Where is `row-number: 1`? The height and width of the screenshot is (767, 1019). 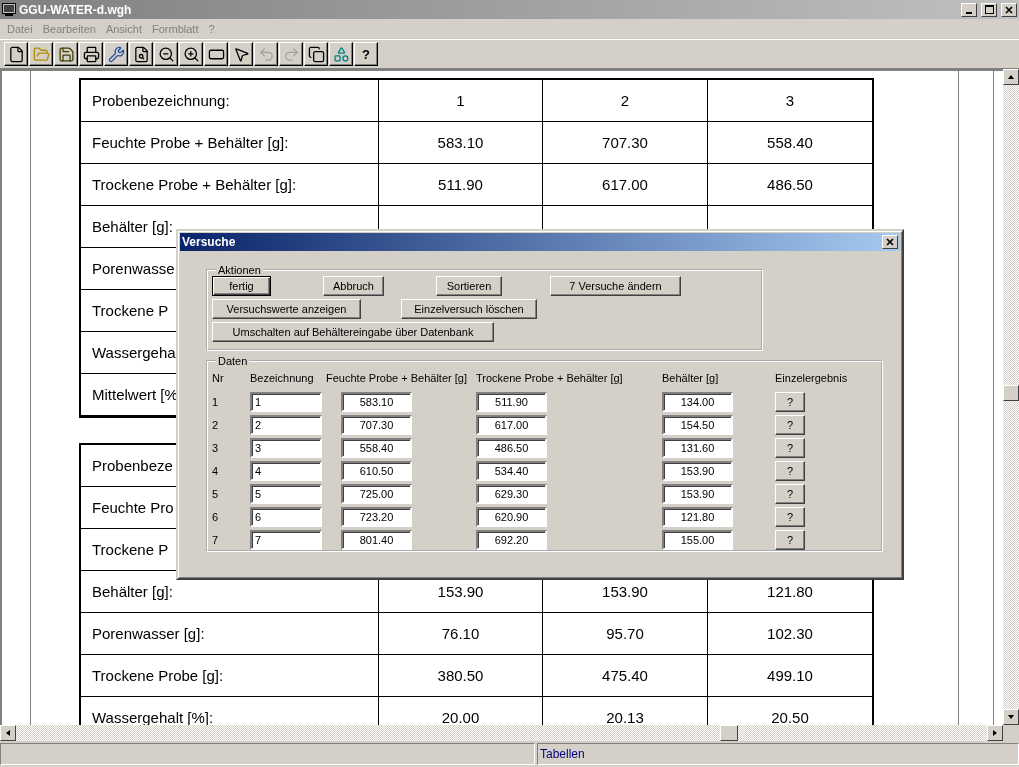
row-number: 1 is located at coordinates (216, 402).